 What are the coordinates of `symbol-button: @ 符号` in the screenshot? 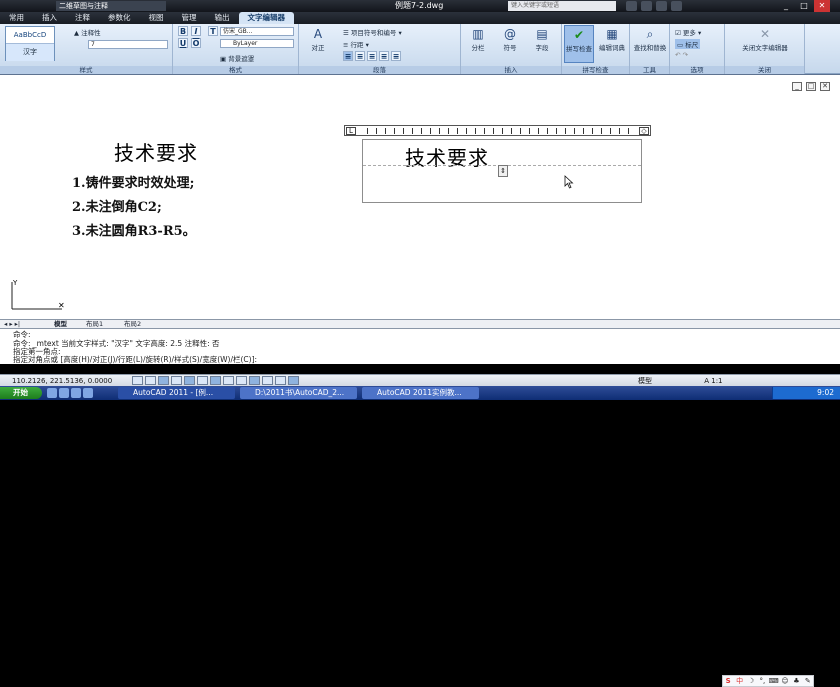 It's located at (510, 38).